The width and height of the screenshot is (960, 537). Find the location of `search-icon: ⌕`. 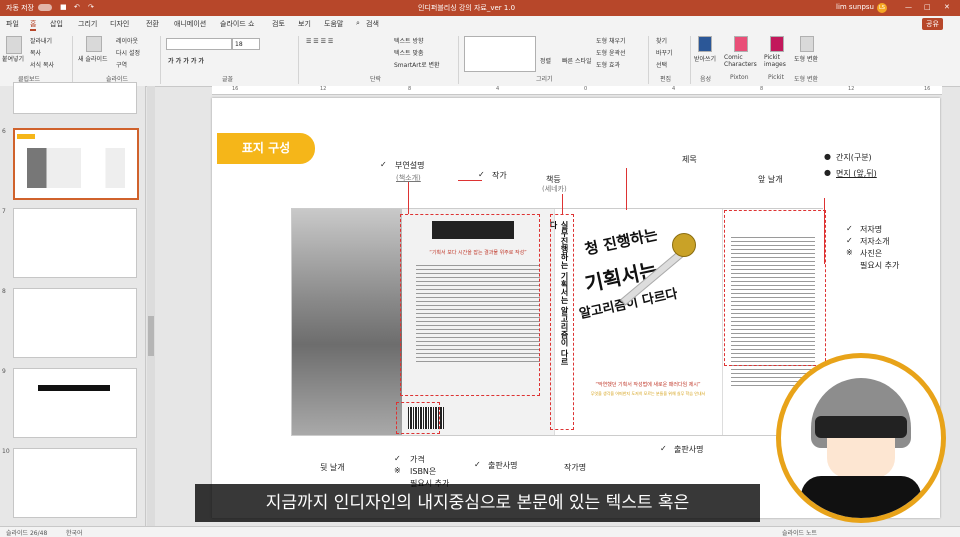

search-icon: ⌕ is located at coordinates (358, 23).